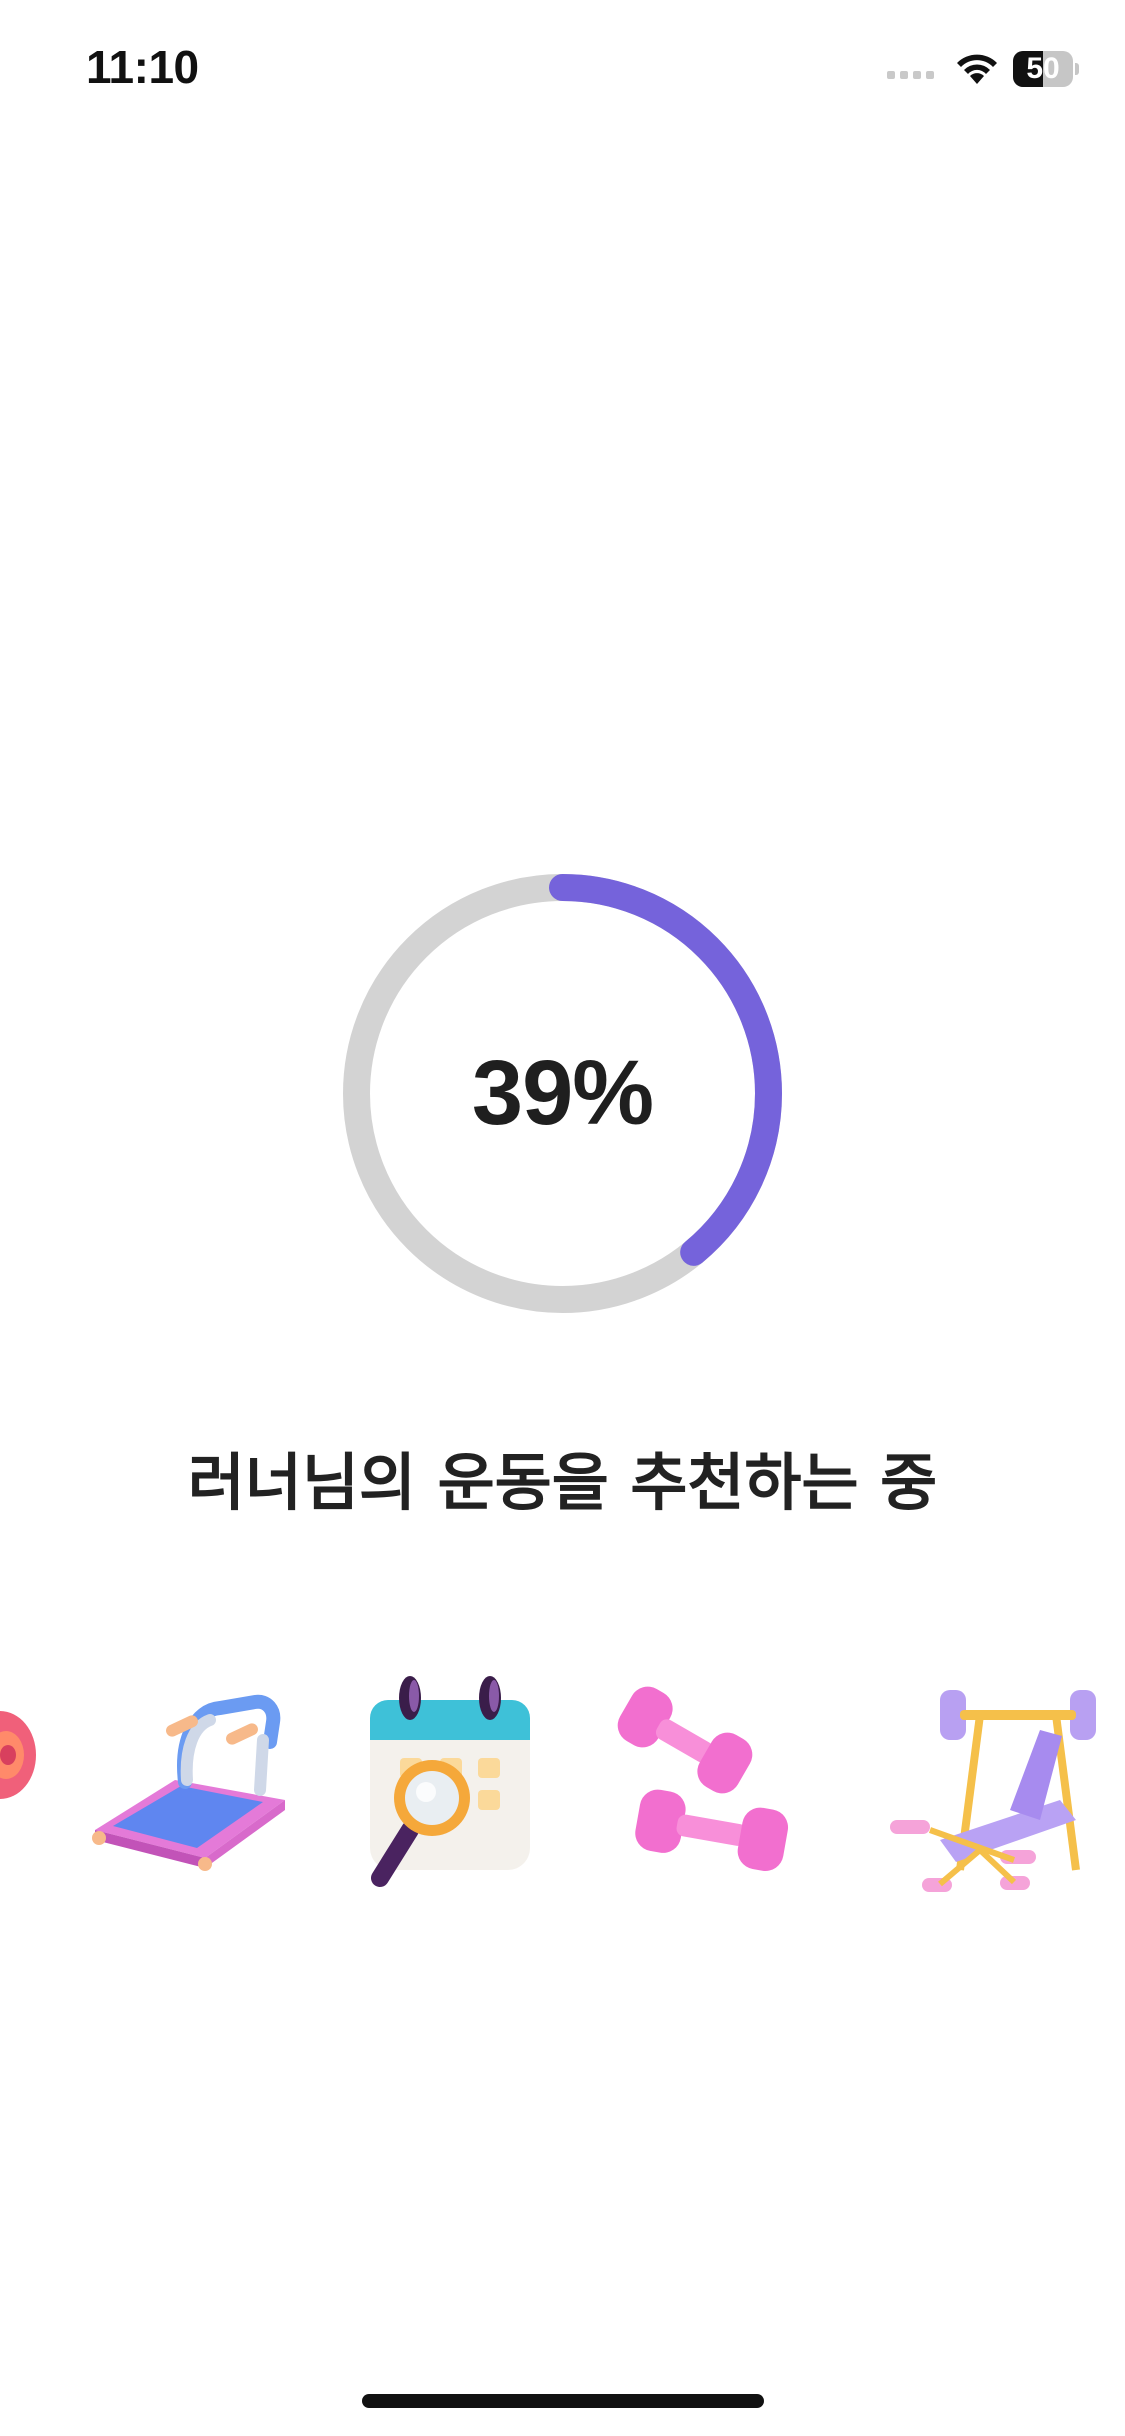 The image size is (1125, 2436). I want to click on battery-level: 50, so click(1043, 68).